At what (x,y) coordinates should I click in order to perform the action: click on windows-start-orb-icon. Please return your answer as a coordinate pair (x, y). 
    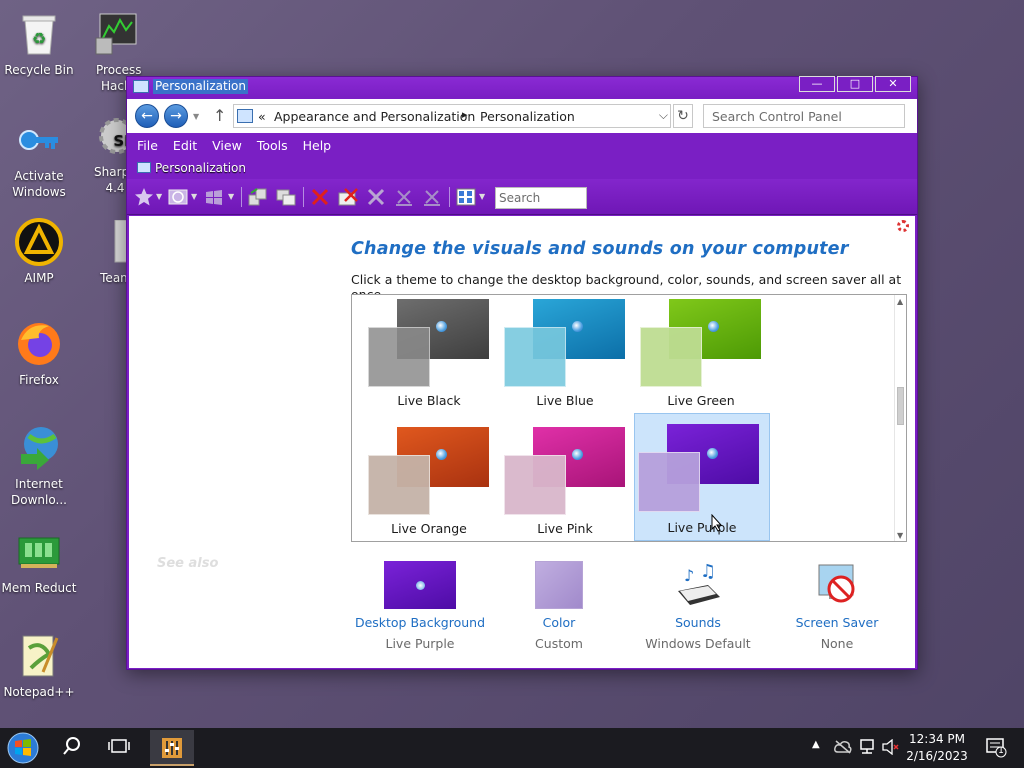
    Looking at the image, I should click on (23, 748).